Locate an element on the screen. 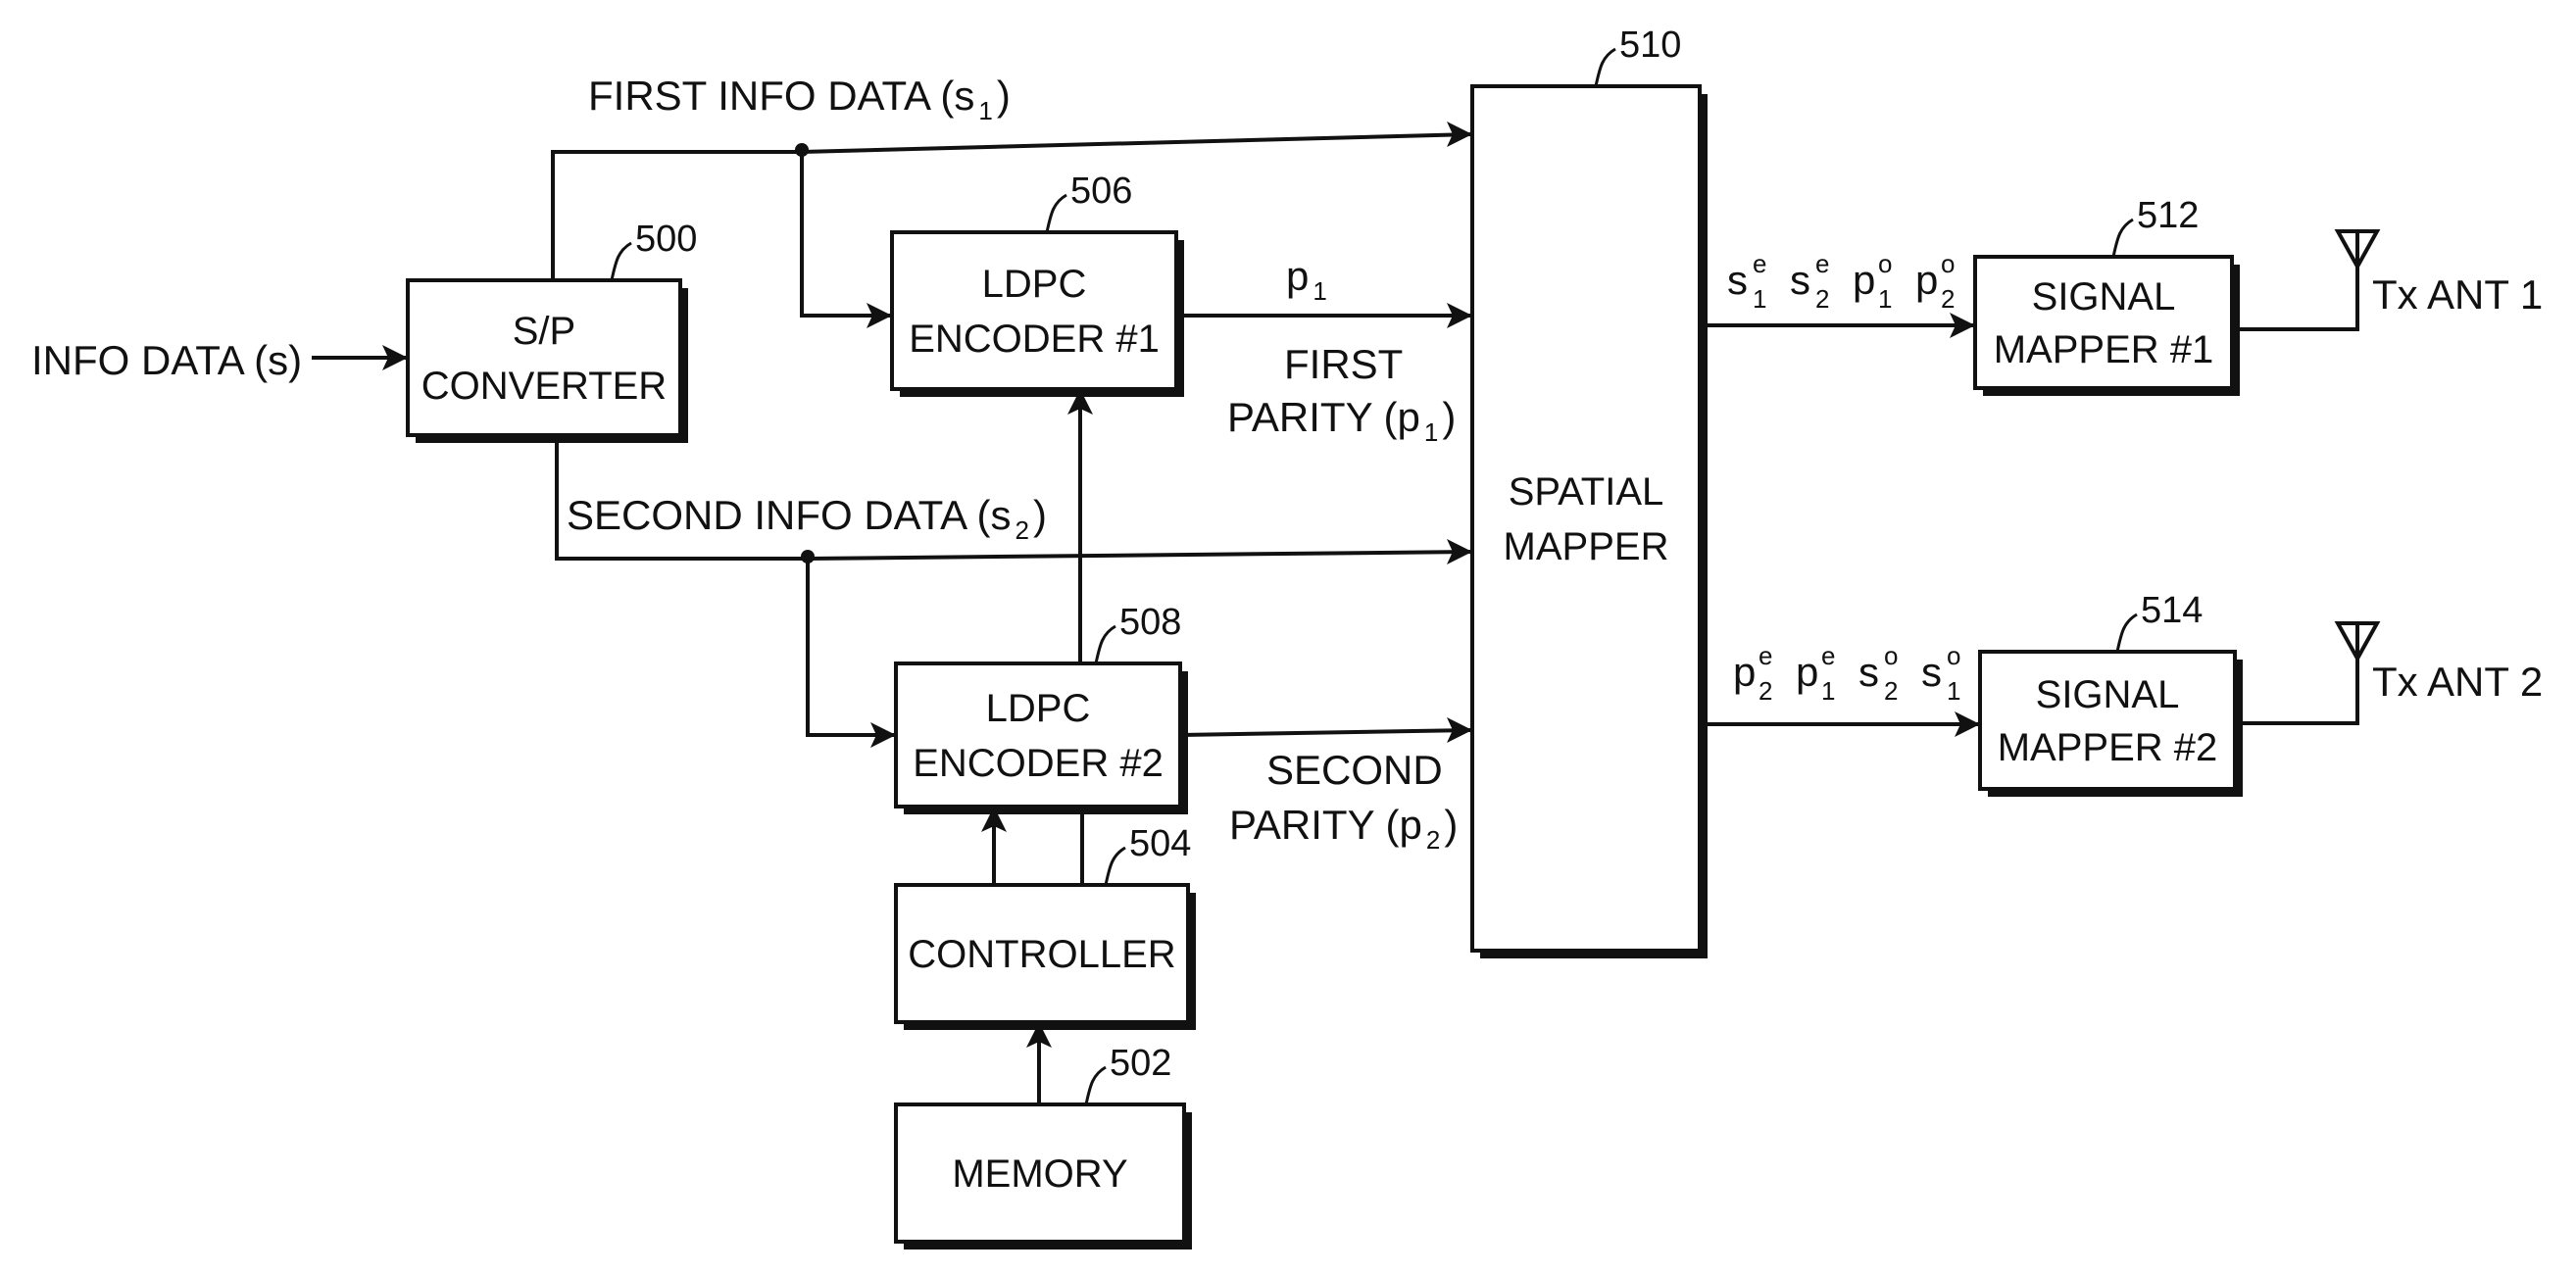  block-label: MAPPER #2 is located at coordinates (2108, 747).